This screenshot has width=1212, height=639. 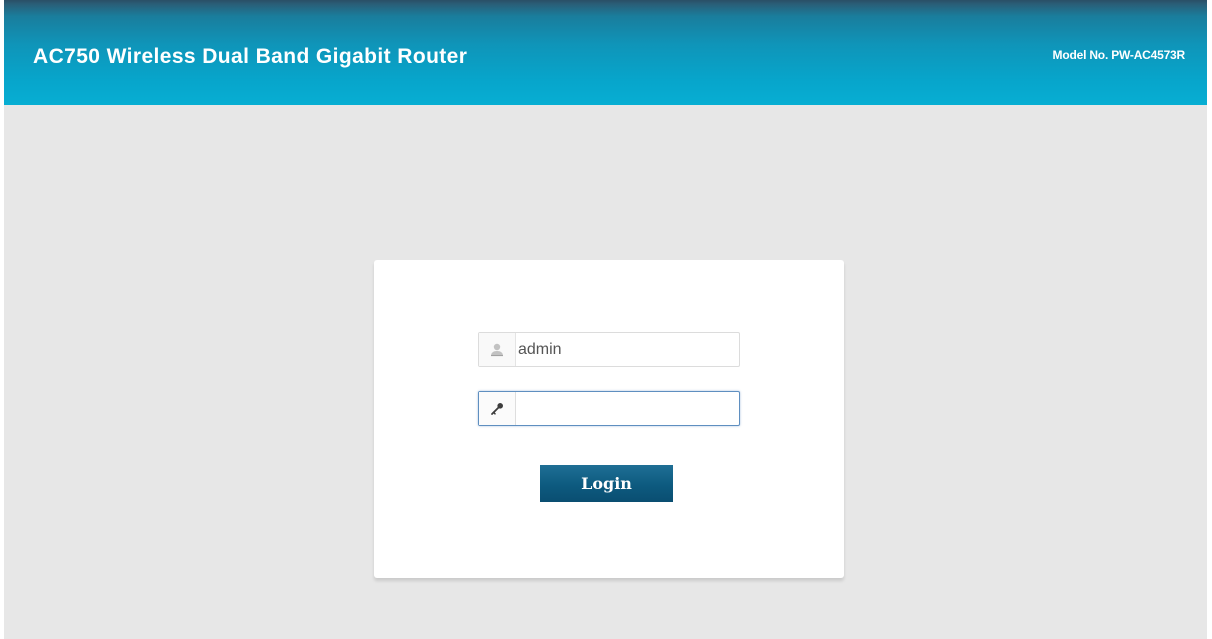 I want to click on username-addon, so click(x=497, y=349).